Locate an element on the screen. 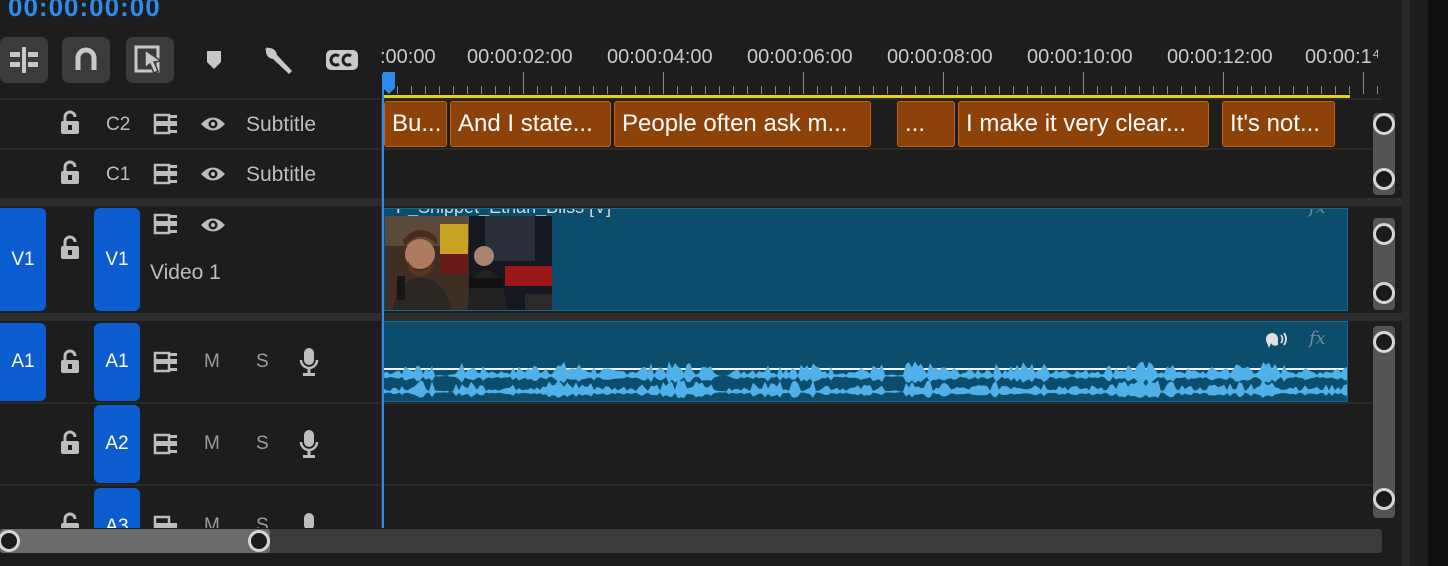 This screenshot has height=566, width=1448. snap-icon is located at coordinates (86, 58).